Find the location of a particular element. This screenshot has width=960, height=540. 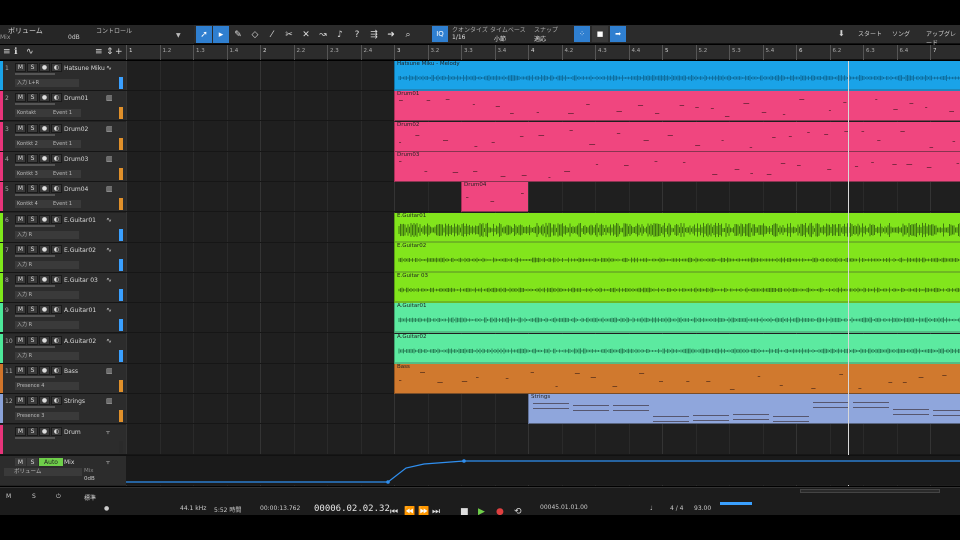

track-header: 4 M S ● ◐ Drum03 ▥ Kontkt 3 Event 1 is located at coordinates (63, 166).